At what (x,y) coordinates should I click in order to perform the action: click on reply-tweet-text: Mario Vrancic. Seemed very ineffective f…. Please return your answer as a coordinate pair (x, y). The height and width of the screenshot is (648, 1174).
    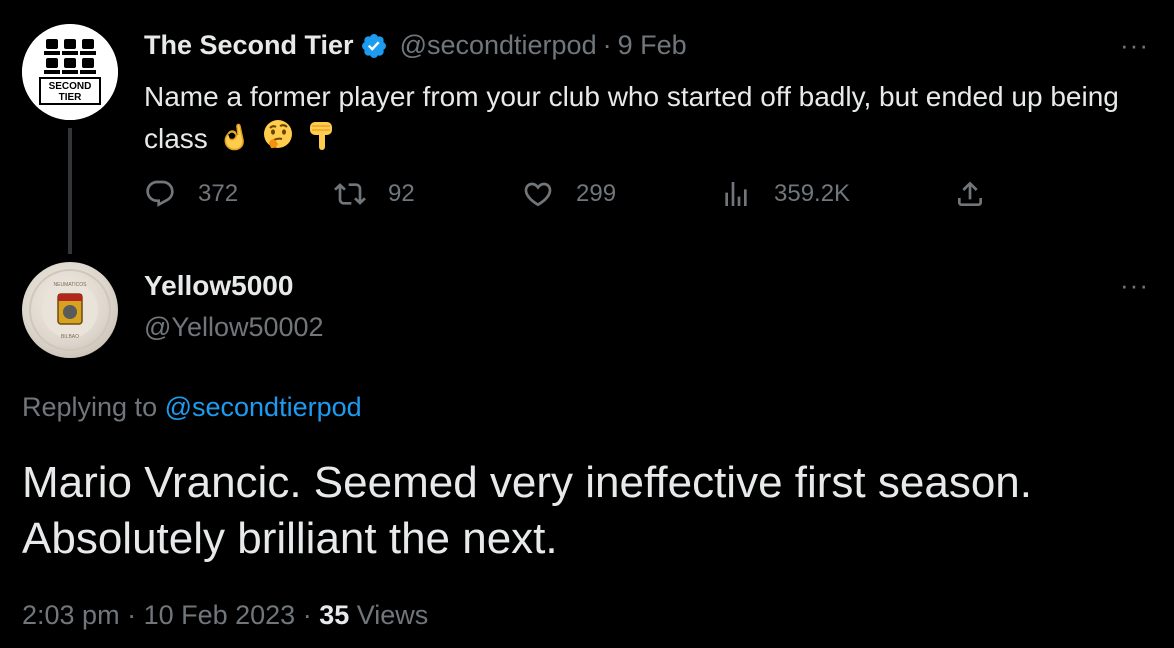
    Looking at the image, I should click on (527, 510).